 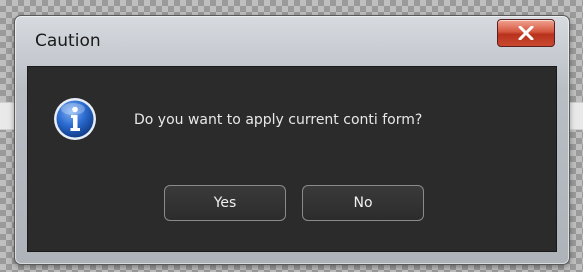 I want to click on yes-button: Yes, so click(x=225, y=203).